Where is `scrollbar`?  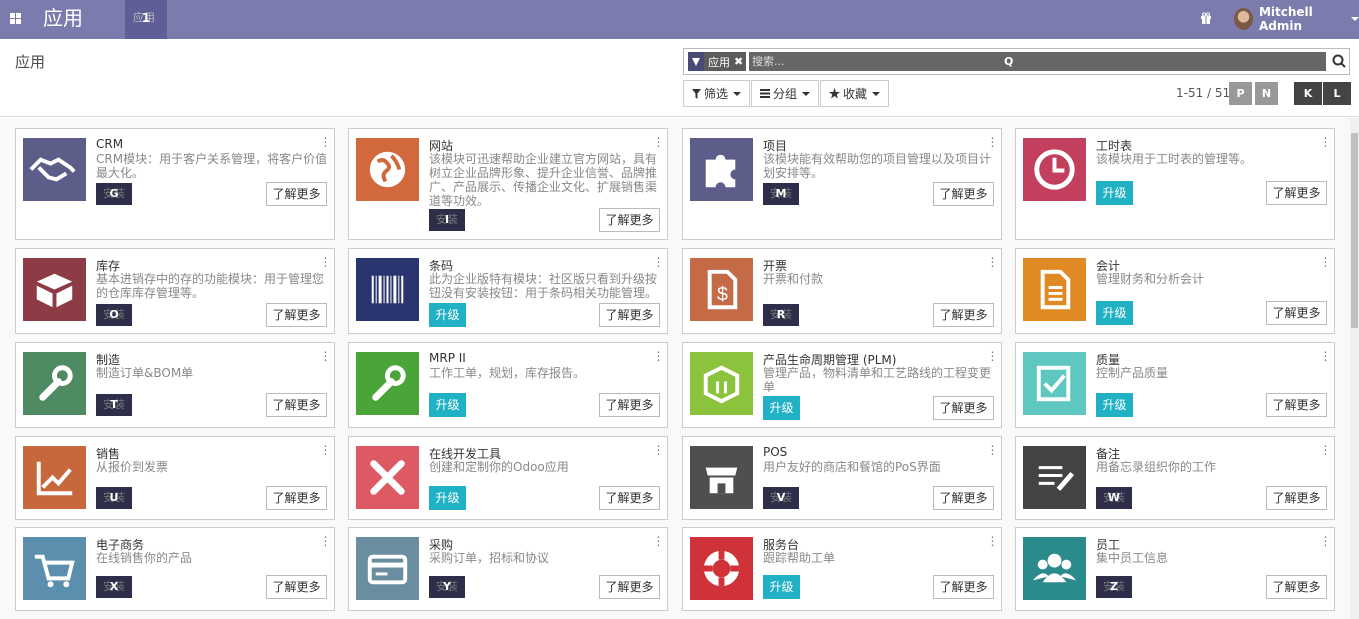 scrollbar is located at coordinates (1354, 368).